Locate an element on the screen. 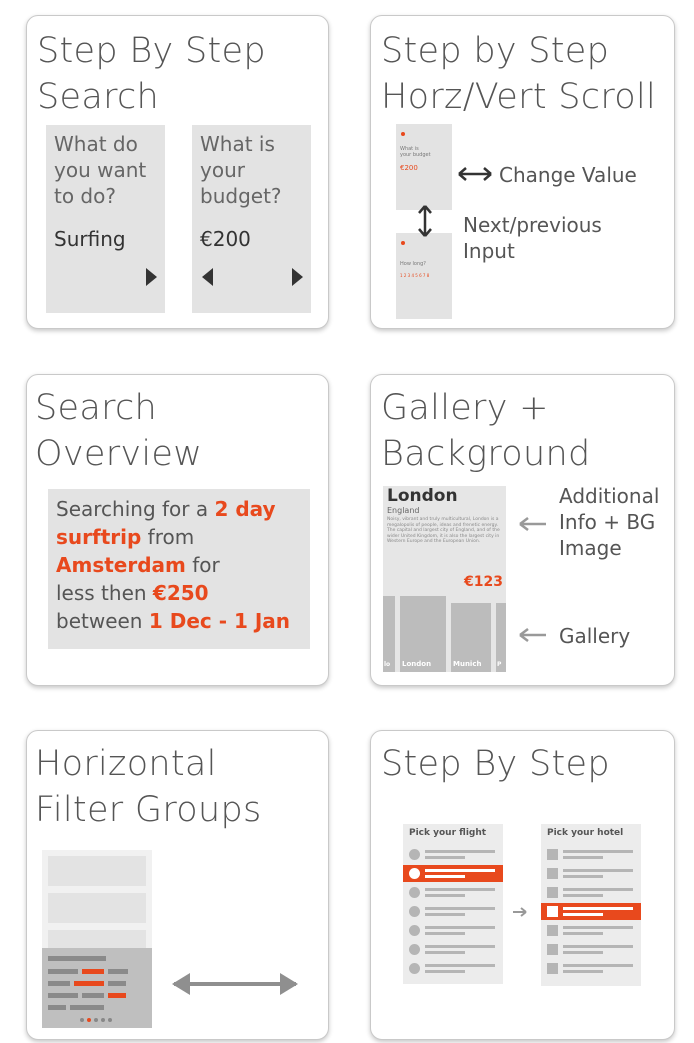 Image resolution: width=694 pixels, height=1043 pixels. summary-line-4: less then €250 is located at coordinates (132, 593).